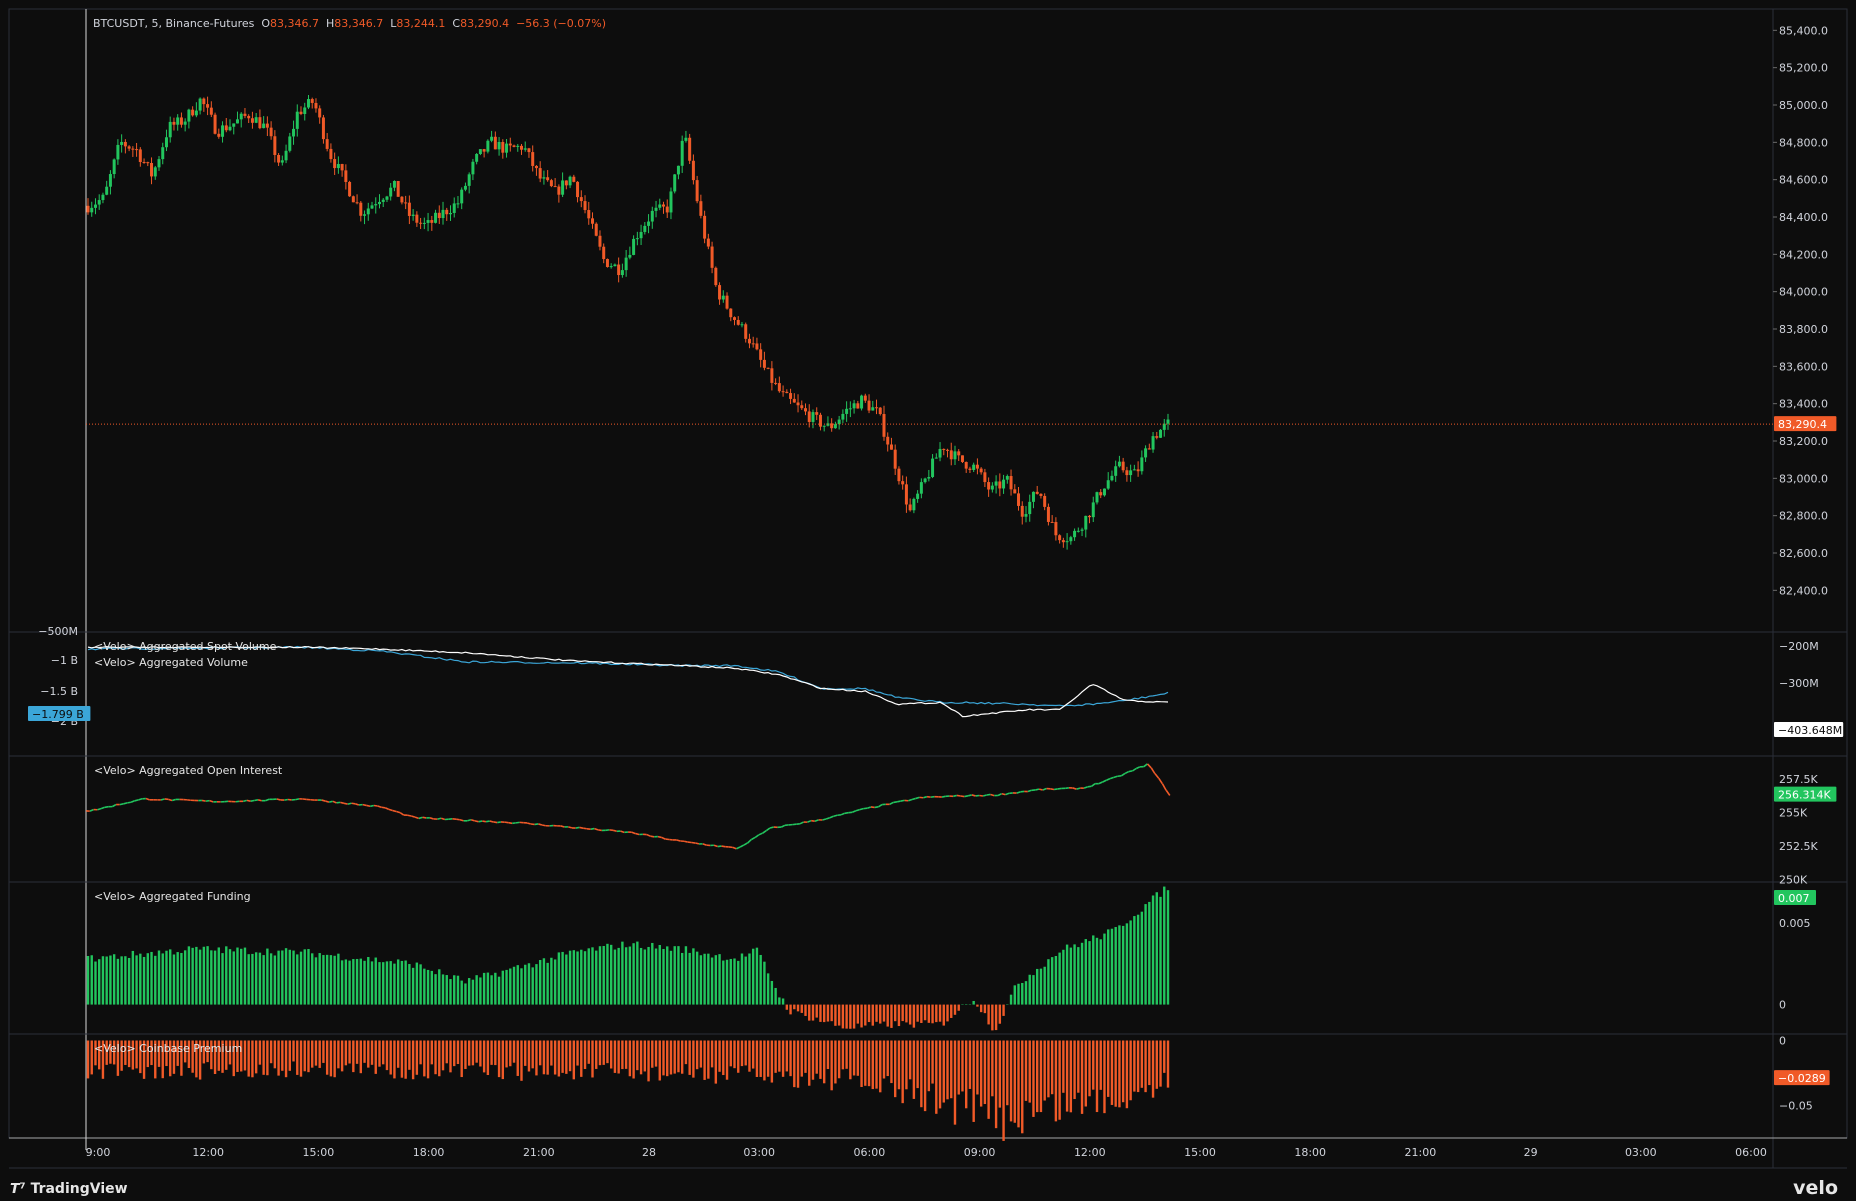 This screenshot has width=1856, height=1201. What do you see at coordinates (319, 1152) in the screenshot?
I see `time-tick-label: 15:00` at bounding box center [319, 1152].